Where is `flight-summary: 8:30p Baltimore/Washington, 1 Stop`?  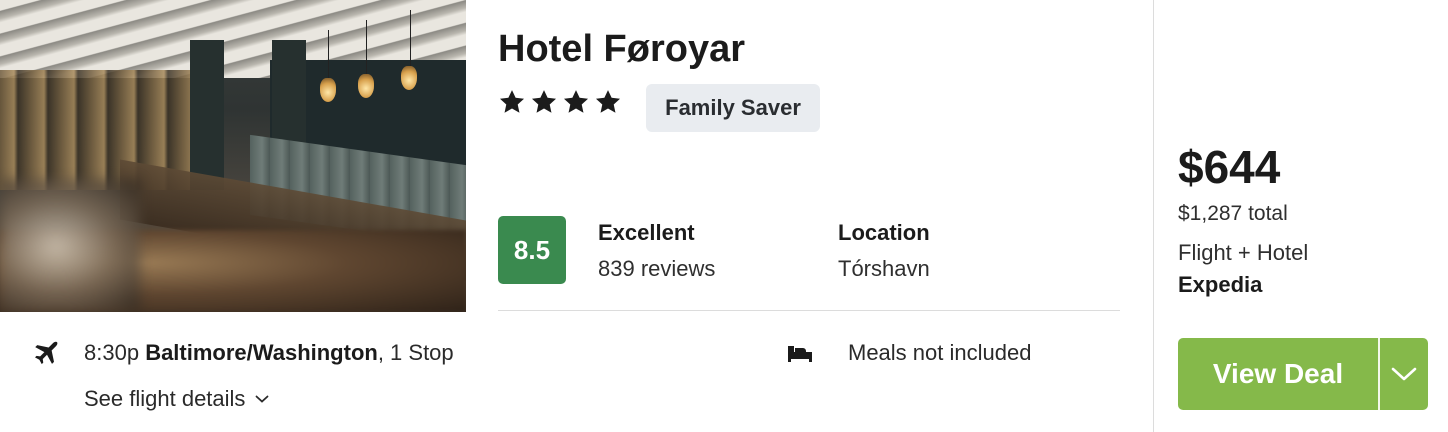 flight-summary: 8:30p Baltimore/Washington, 1 Stop is located at coordinates (269, 352).